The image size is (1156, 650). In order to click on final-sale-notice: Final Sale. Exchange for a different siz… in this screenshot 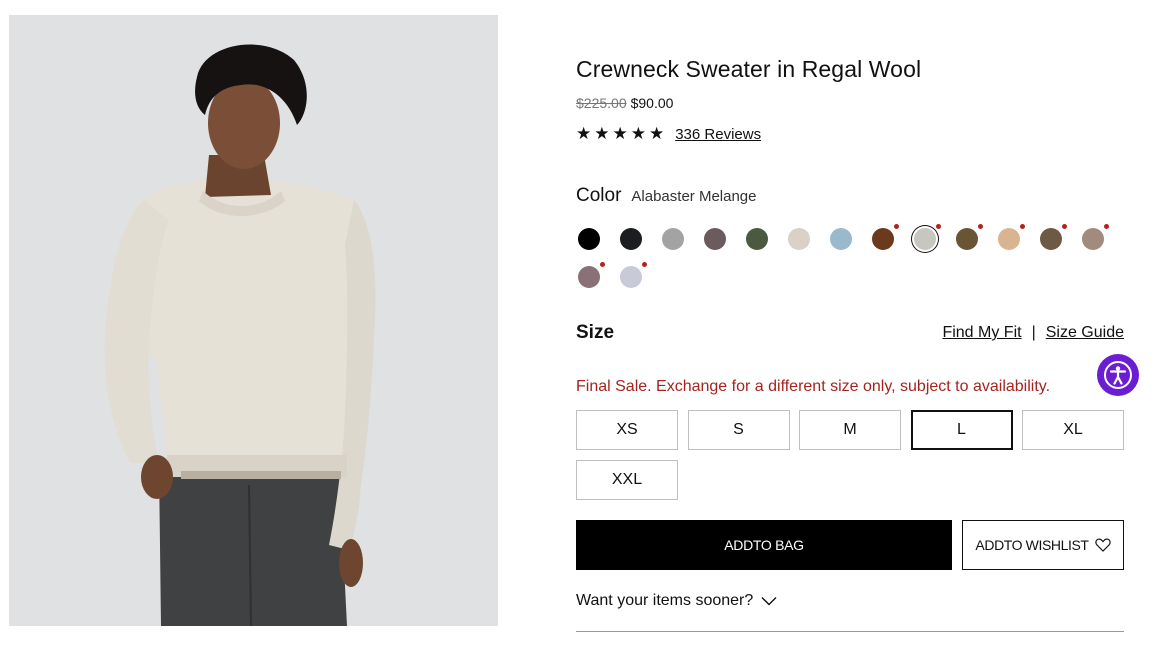, I will do `click(813, 386)`.